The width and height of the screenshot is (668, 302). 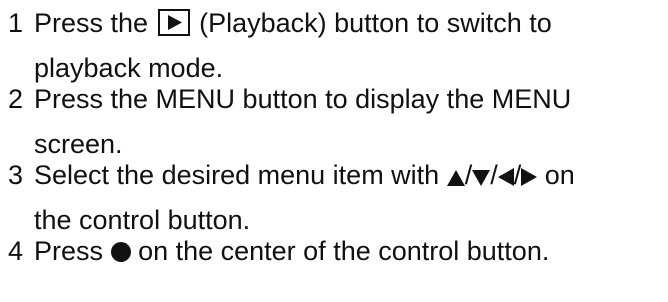 What do you see at coordinates (375, 23) in the screenshot?
I see `step-text: (Playback) button to switch to` at bounding box center [375, 23].